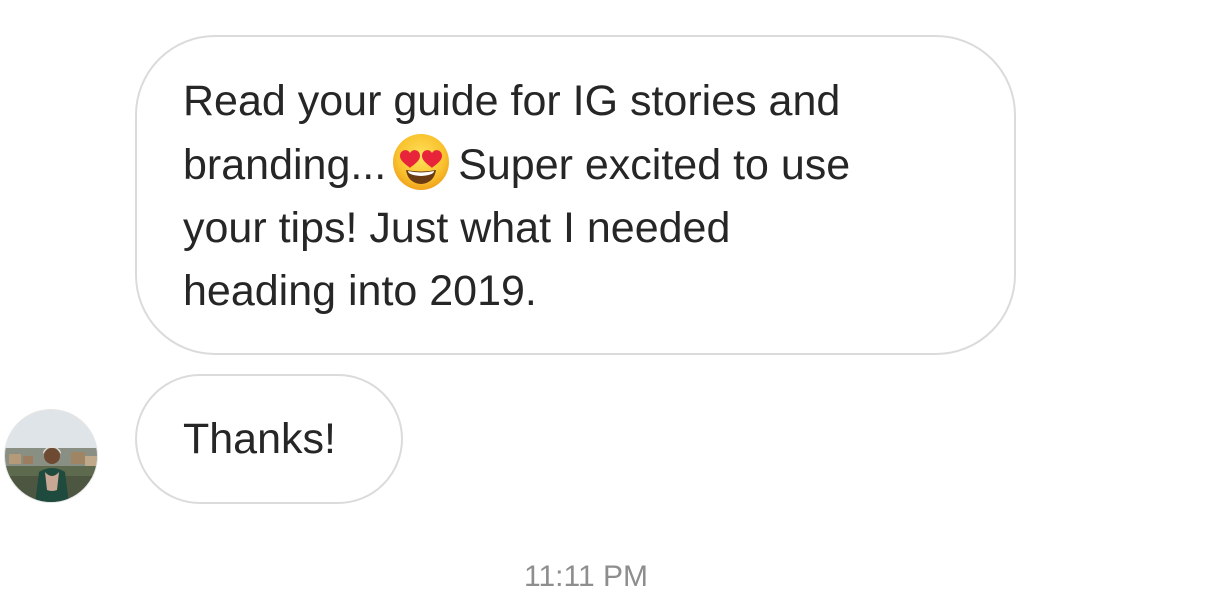  I want to click on heart-eyes-emoji-icon, so click(421, 162).